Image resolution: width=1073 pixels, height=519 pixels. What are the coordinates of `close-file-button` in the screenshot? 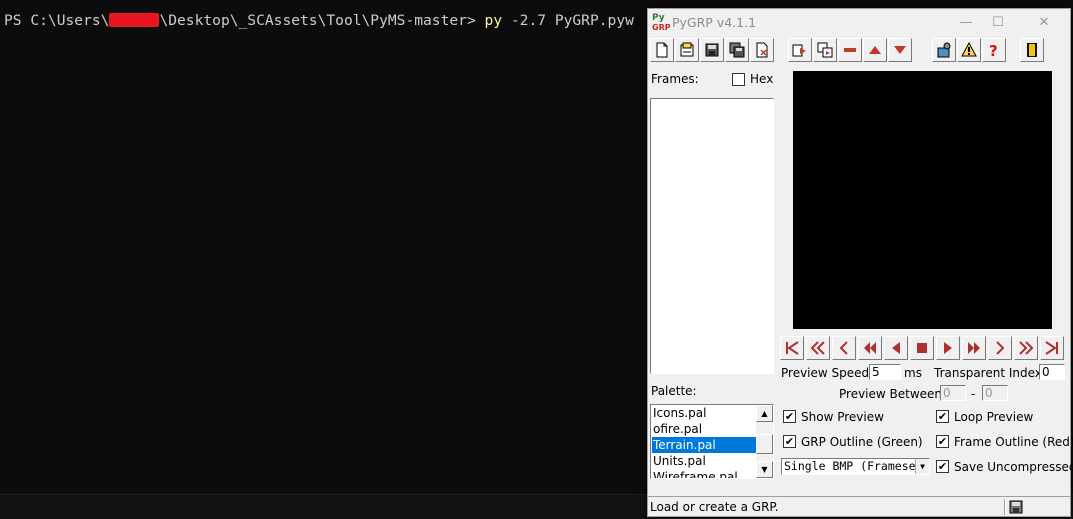 It's located at (762, 50).